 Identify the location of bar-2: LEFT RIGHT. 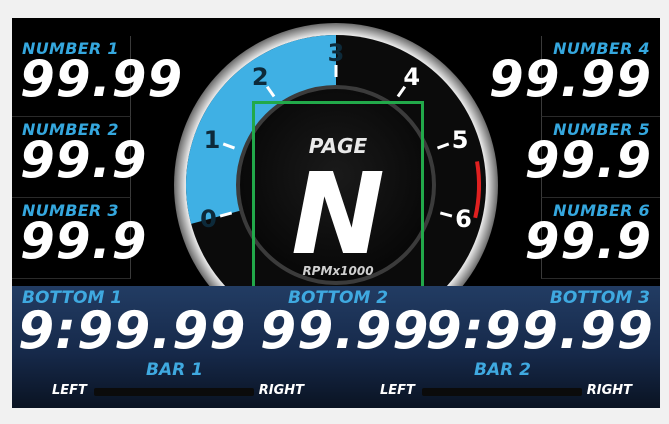
(506, 391).